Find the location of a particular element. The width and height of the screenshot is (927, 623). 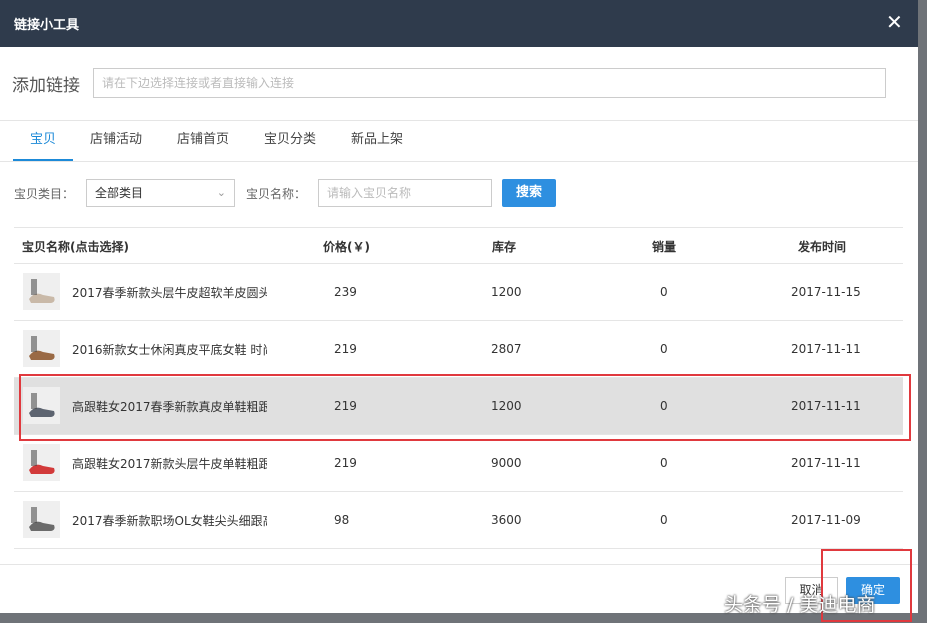

column-header-stock: 库存 is located at coordinates (504, 247).